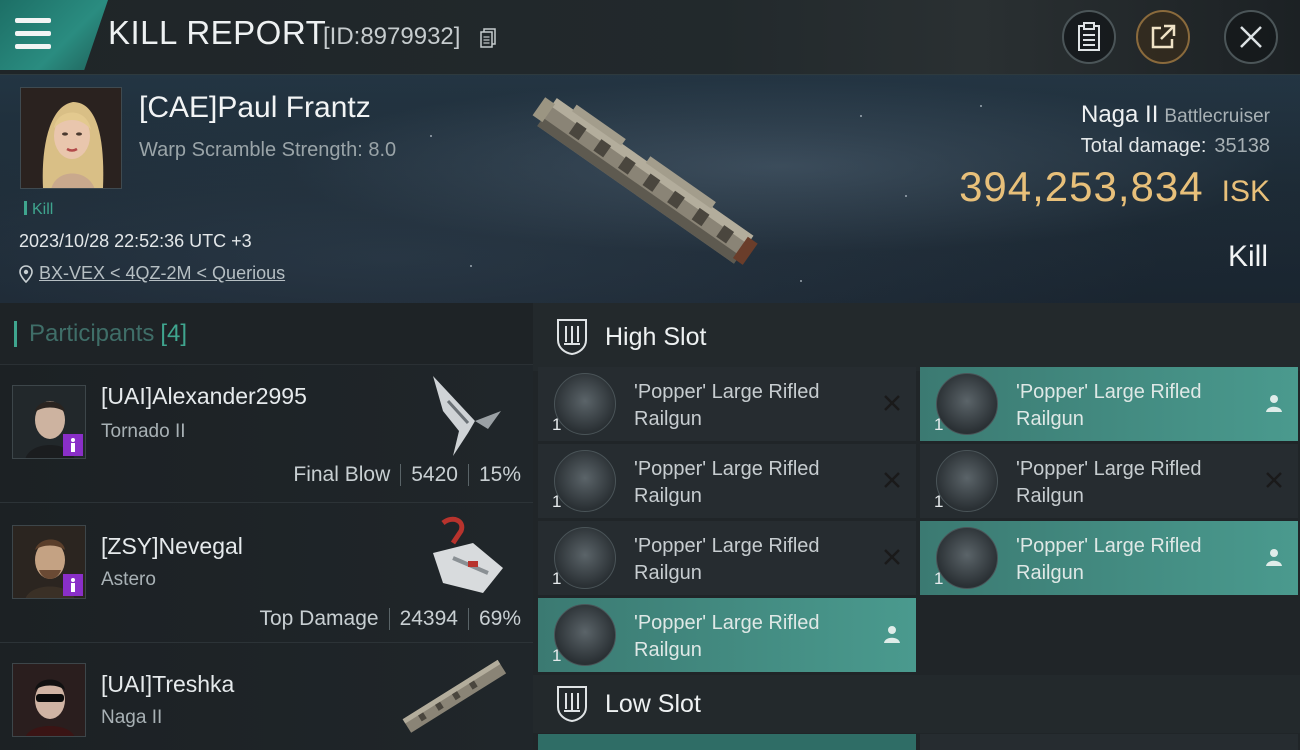 This screenshot has height=750, width=1300. Describe the element at coordinates (135, 241) in the screenshot. I see `kill-timestamp: 2023/10/28 22:52:36 UTC +3` at that location.